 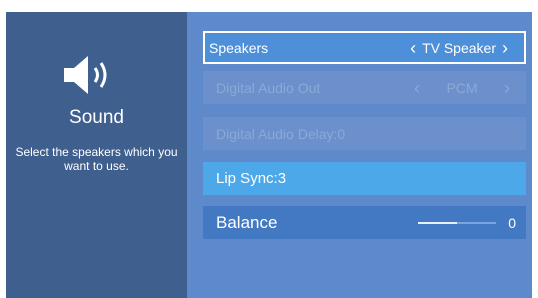 What do you see at coordinates (239, 47) in the screenshot?
I see `speakers-label: Speakers` at bounding box center [239, 47].